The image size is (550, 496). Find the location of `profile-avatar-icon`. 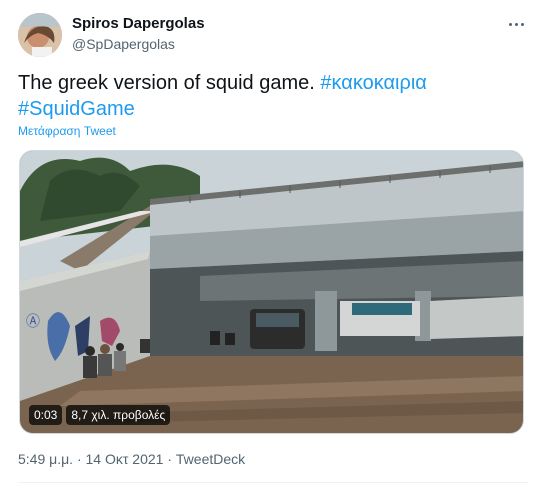

profile-avatar-icon is located at coordinates (40, 35).